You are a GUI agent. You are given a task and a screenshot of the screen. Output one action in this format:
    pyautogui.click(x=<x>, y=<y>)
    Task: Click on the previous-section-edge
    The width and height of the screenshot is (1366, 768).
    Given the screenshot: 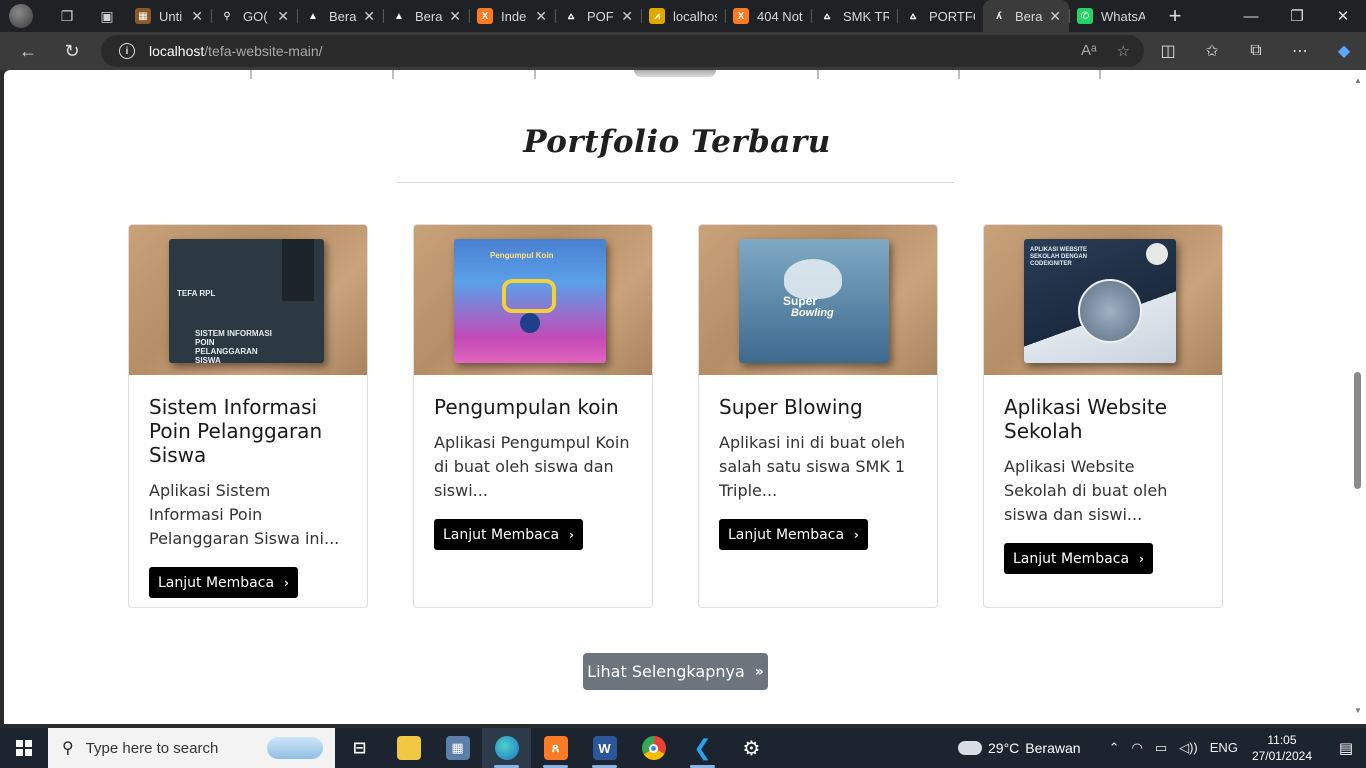 What is the action you would take?
    pyautogui.click(x=677, y=75)
    